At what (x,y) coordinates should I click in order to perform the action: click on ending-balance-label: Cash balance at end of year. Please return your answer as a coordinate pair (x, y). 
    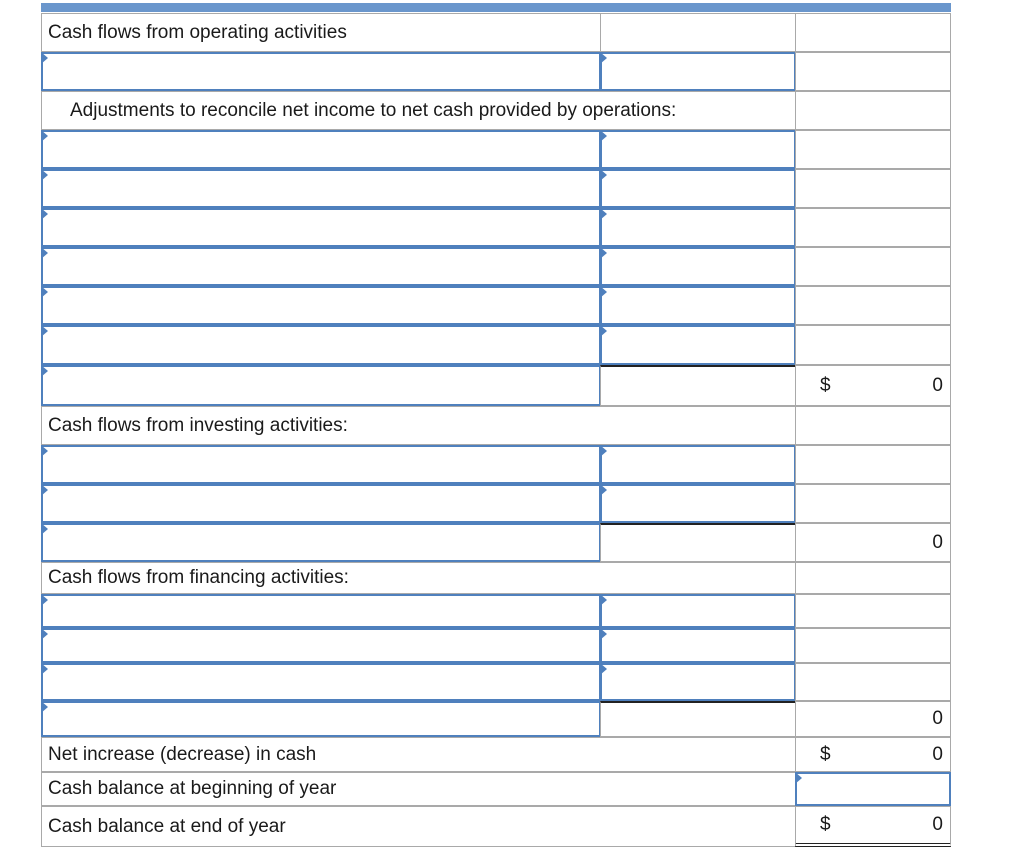
    Looking at the image, I should click on (167, 826).